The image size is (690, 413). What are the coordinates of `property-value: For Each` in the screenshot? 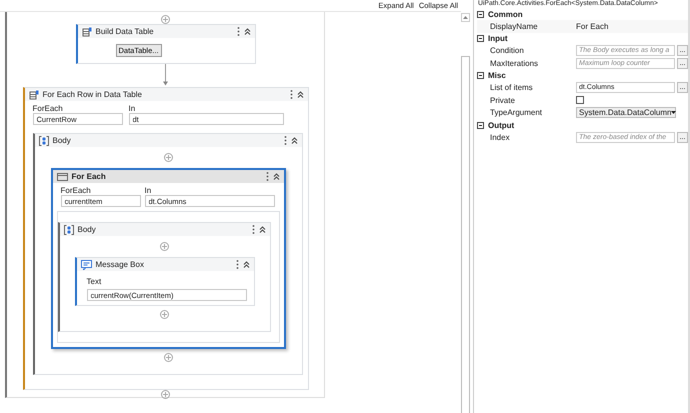 It's located at (592, 26).